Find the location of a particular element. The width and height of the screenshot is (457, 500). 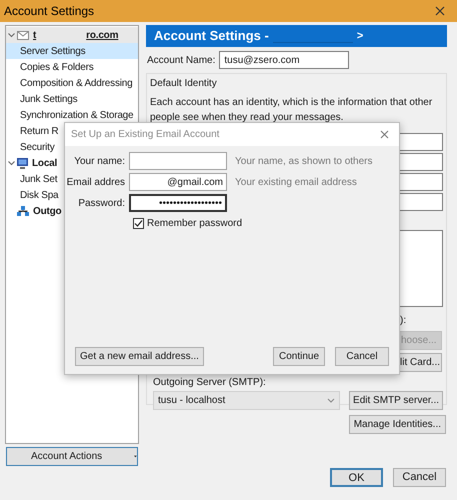

tree-item: t is located at coordinates (34, 35).